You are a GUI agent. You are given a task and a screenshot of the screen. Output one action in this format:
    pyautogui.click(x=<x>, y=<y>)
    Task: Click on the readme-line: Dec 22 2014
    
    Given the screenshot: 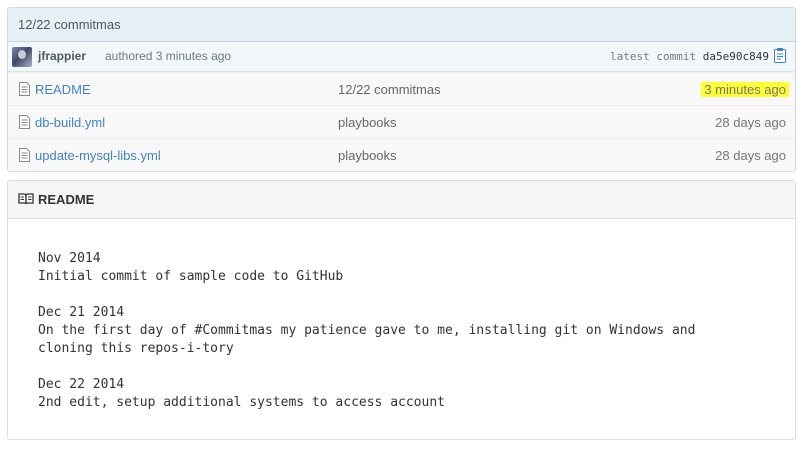 What is the action you would take?
    pyautogui.click(x=81, y=384)
    